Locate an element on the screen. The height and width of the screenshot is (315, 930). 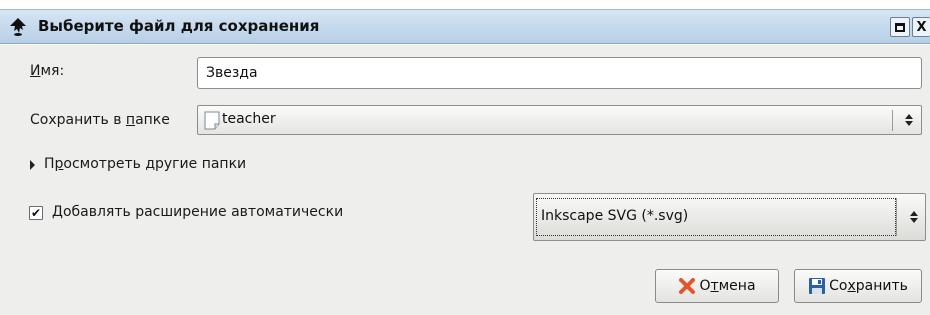
cancel-label: Отмена is located at coordinates (727, 286).